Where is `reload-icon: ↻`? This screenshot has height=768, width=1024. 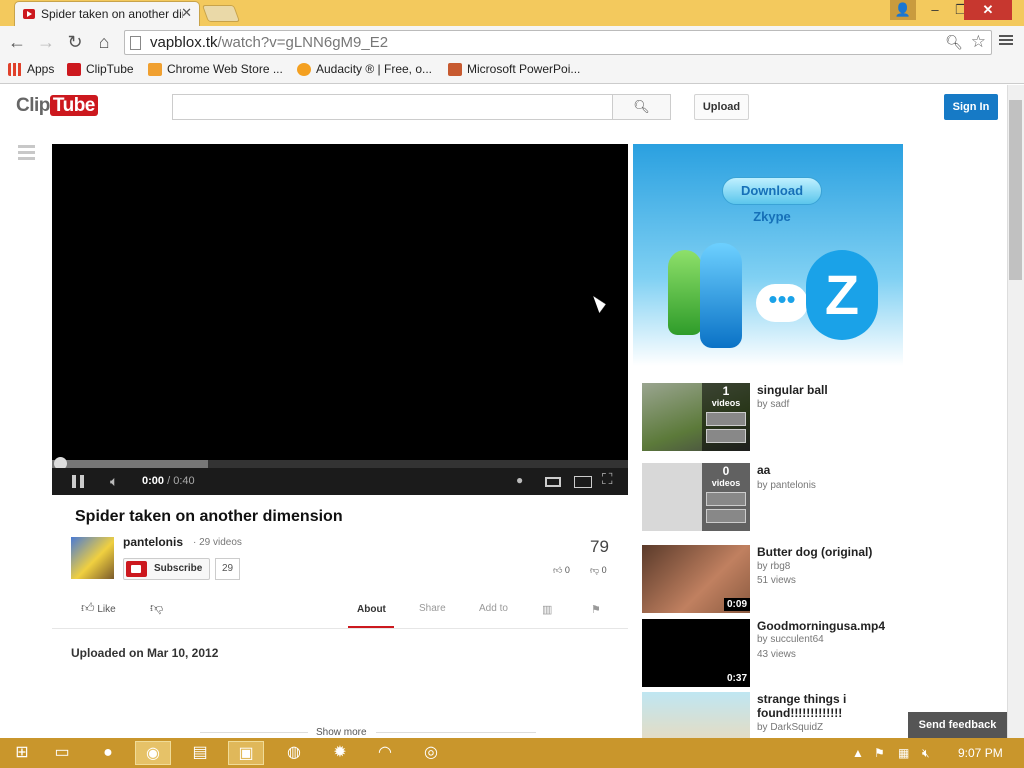
reload-icon: ↻ is located at coordinates (75, 42).